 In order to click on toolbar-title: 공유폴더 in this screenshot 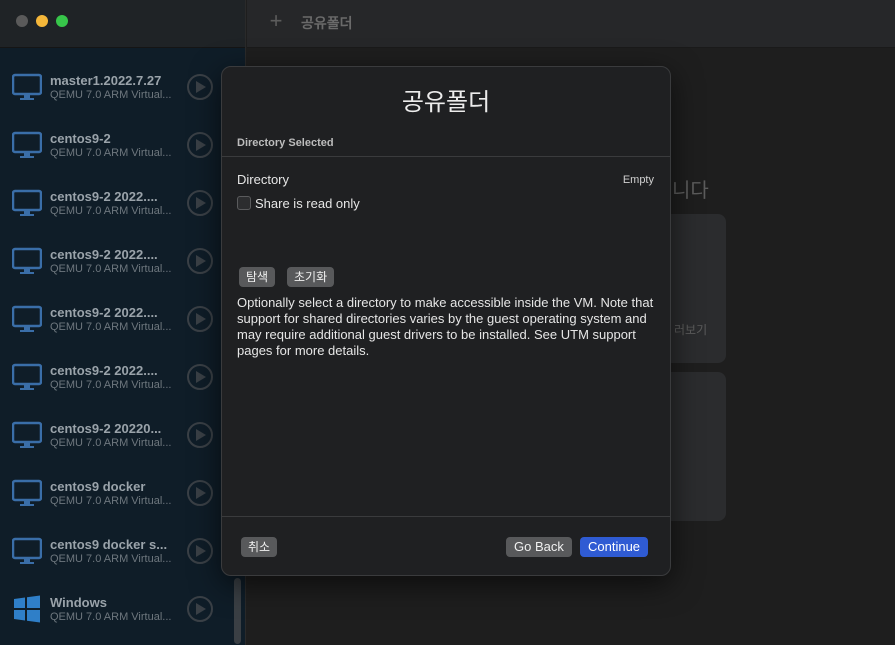, I will do `click(327, 23)`.